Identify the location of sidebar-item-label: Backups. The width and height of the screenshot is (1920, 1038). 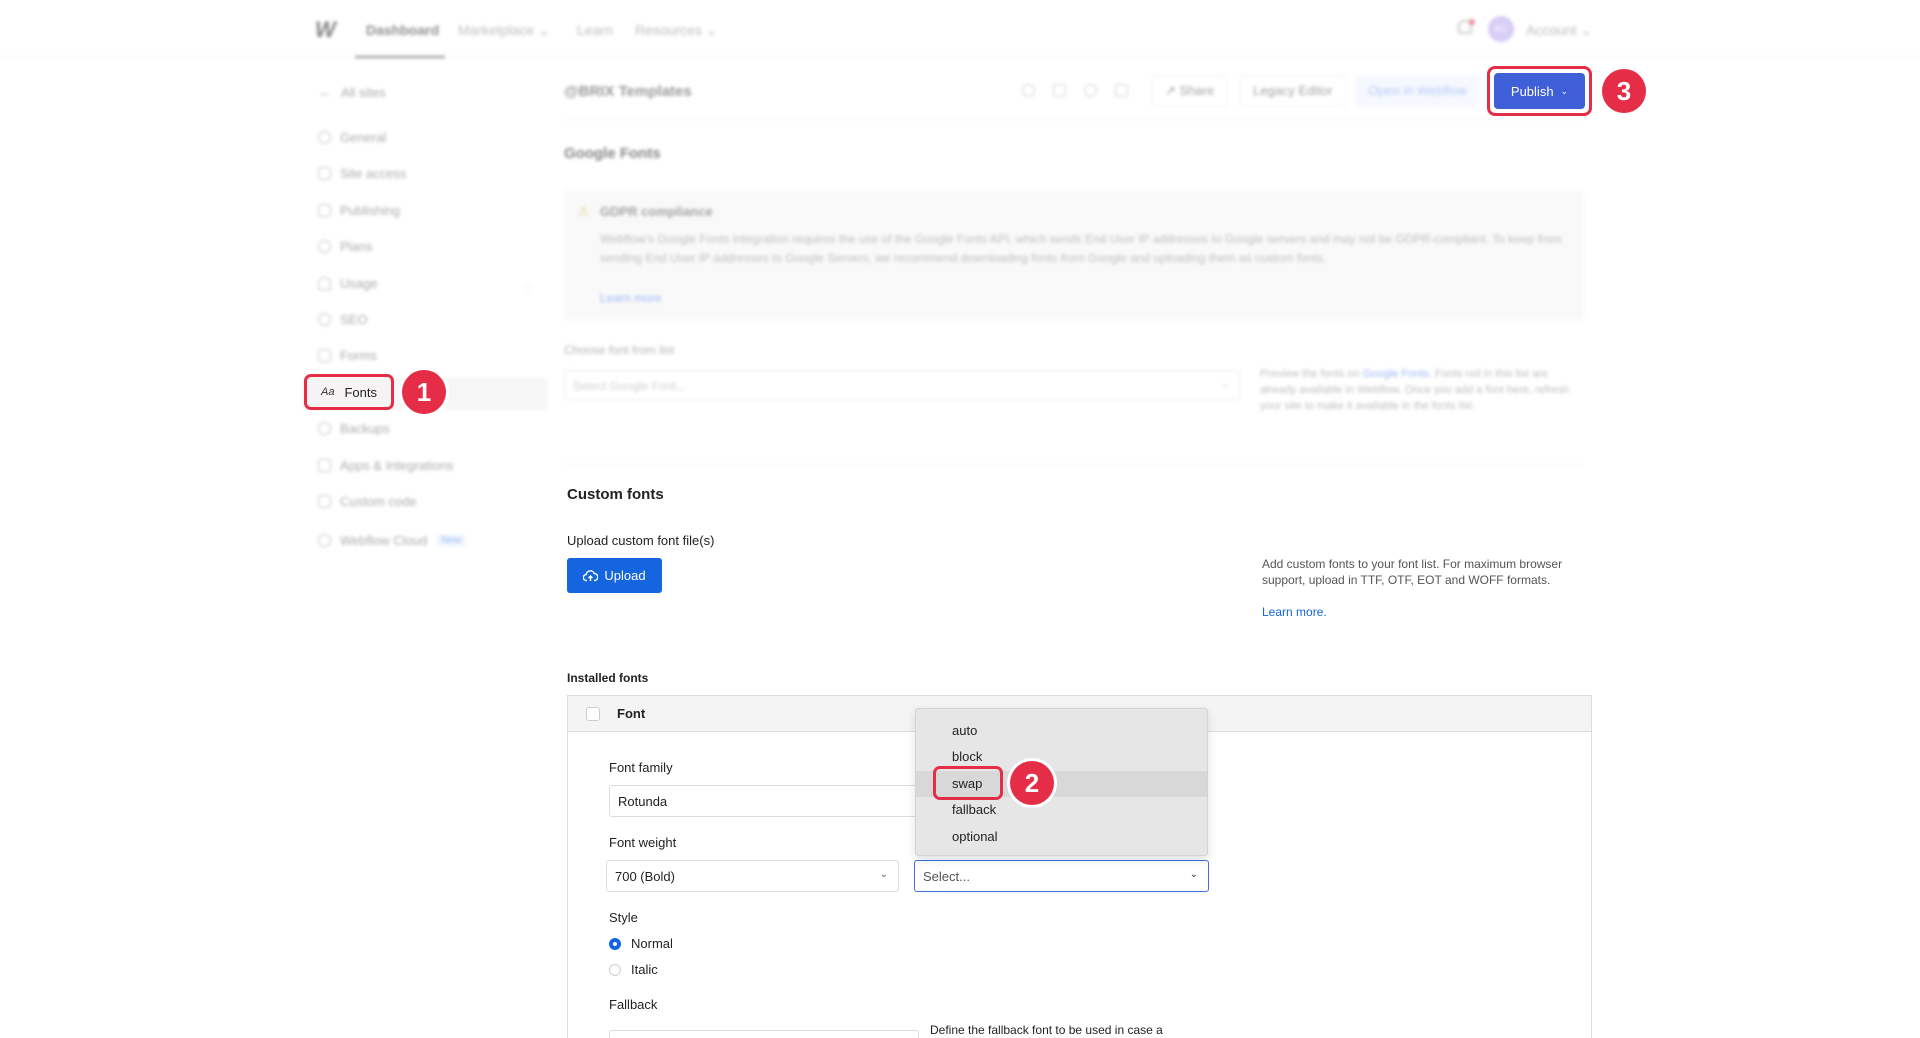
(365, 428).